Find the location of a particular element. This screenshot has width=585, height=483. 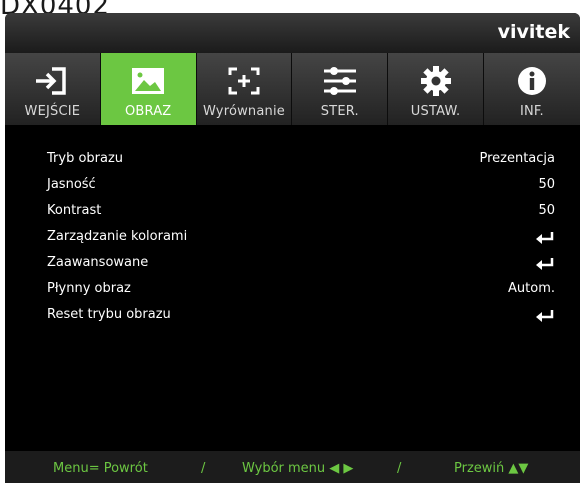

tab-label: OBRAZ is located at coordinates (148, 111).